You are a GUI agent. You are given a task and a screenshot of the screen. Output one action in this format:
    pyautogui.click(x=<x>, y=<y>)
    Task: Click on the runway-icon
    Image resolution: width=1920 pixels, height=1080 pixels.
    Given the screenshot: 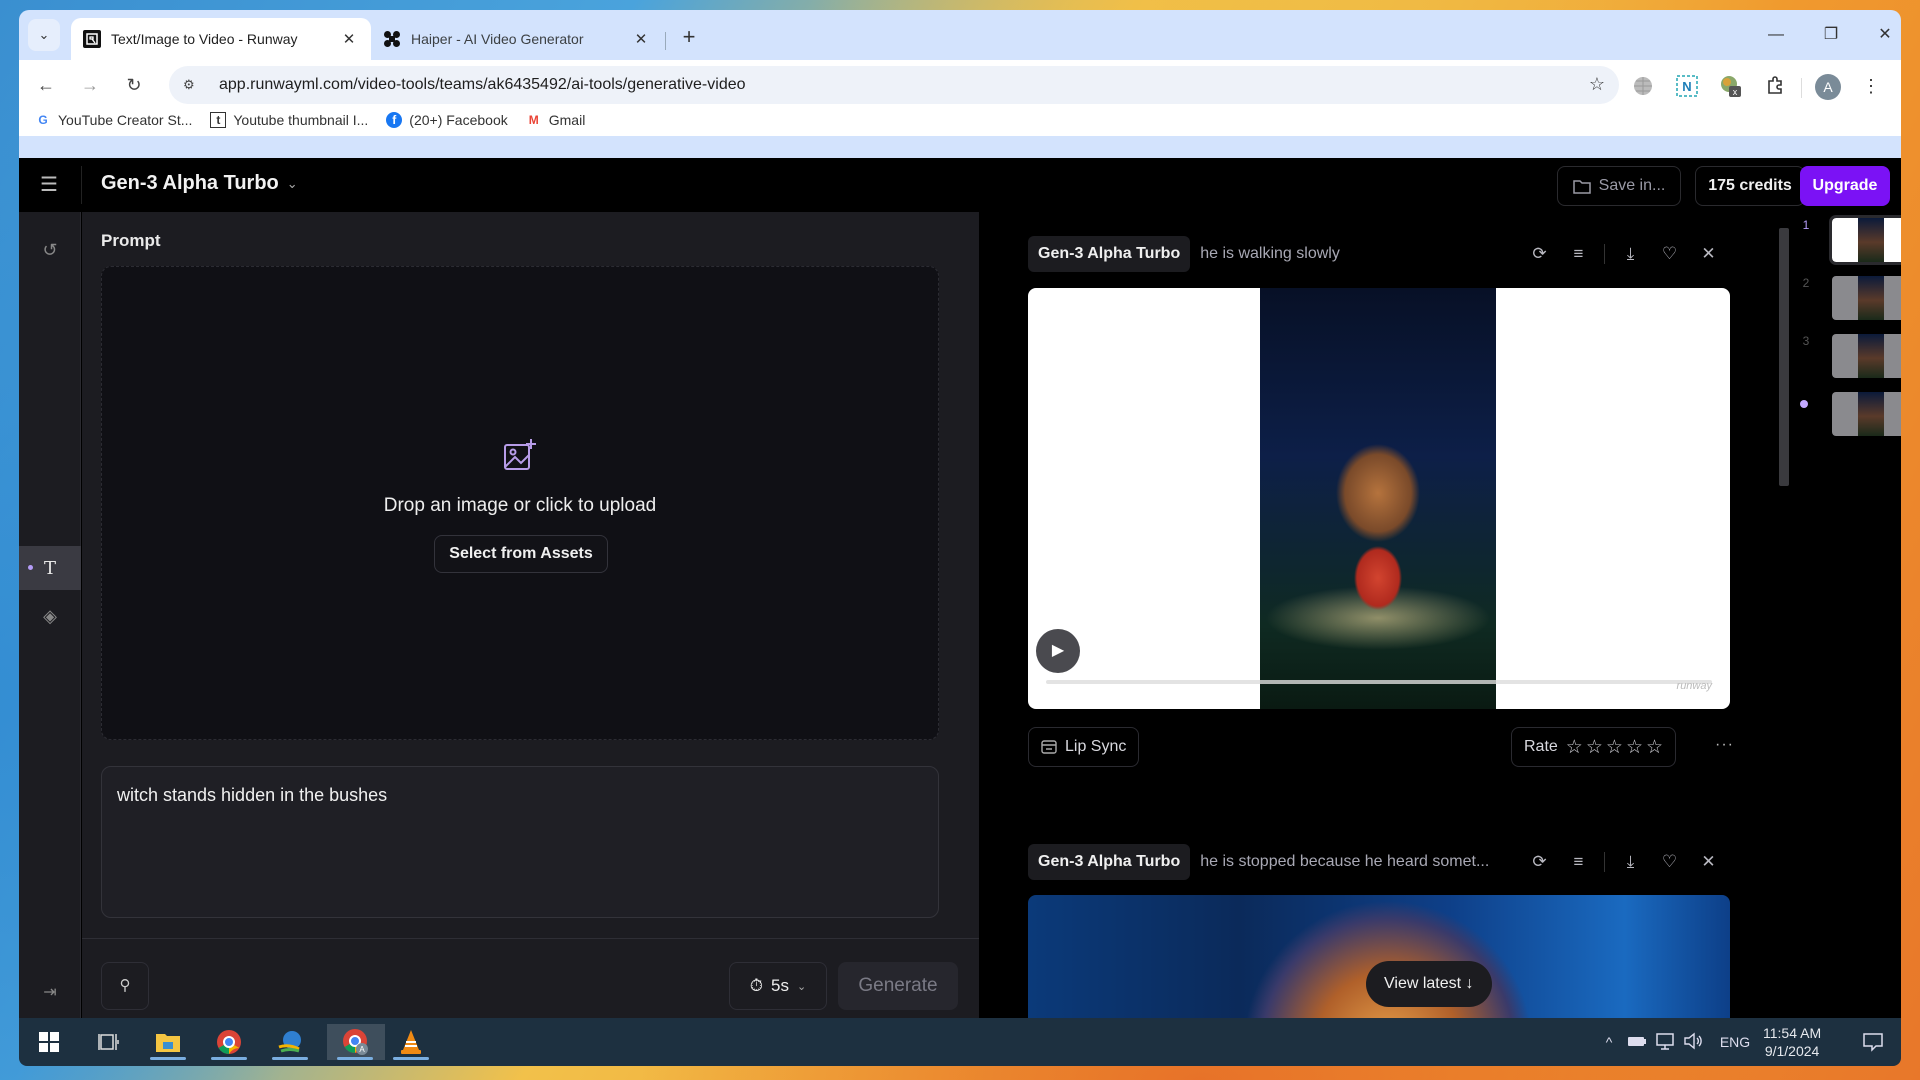 What is the action you would take?
    pyautogui.click(x=92, y=39)
    